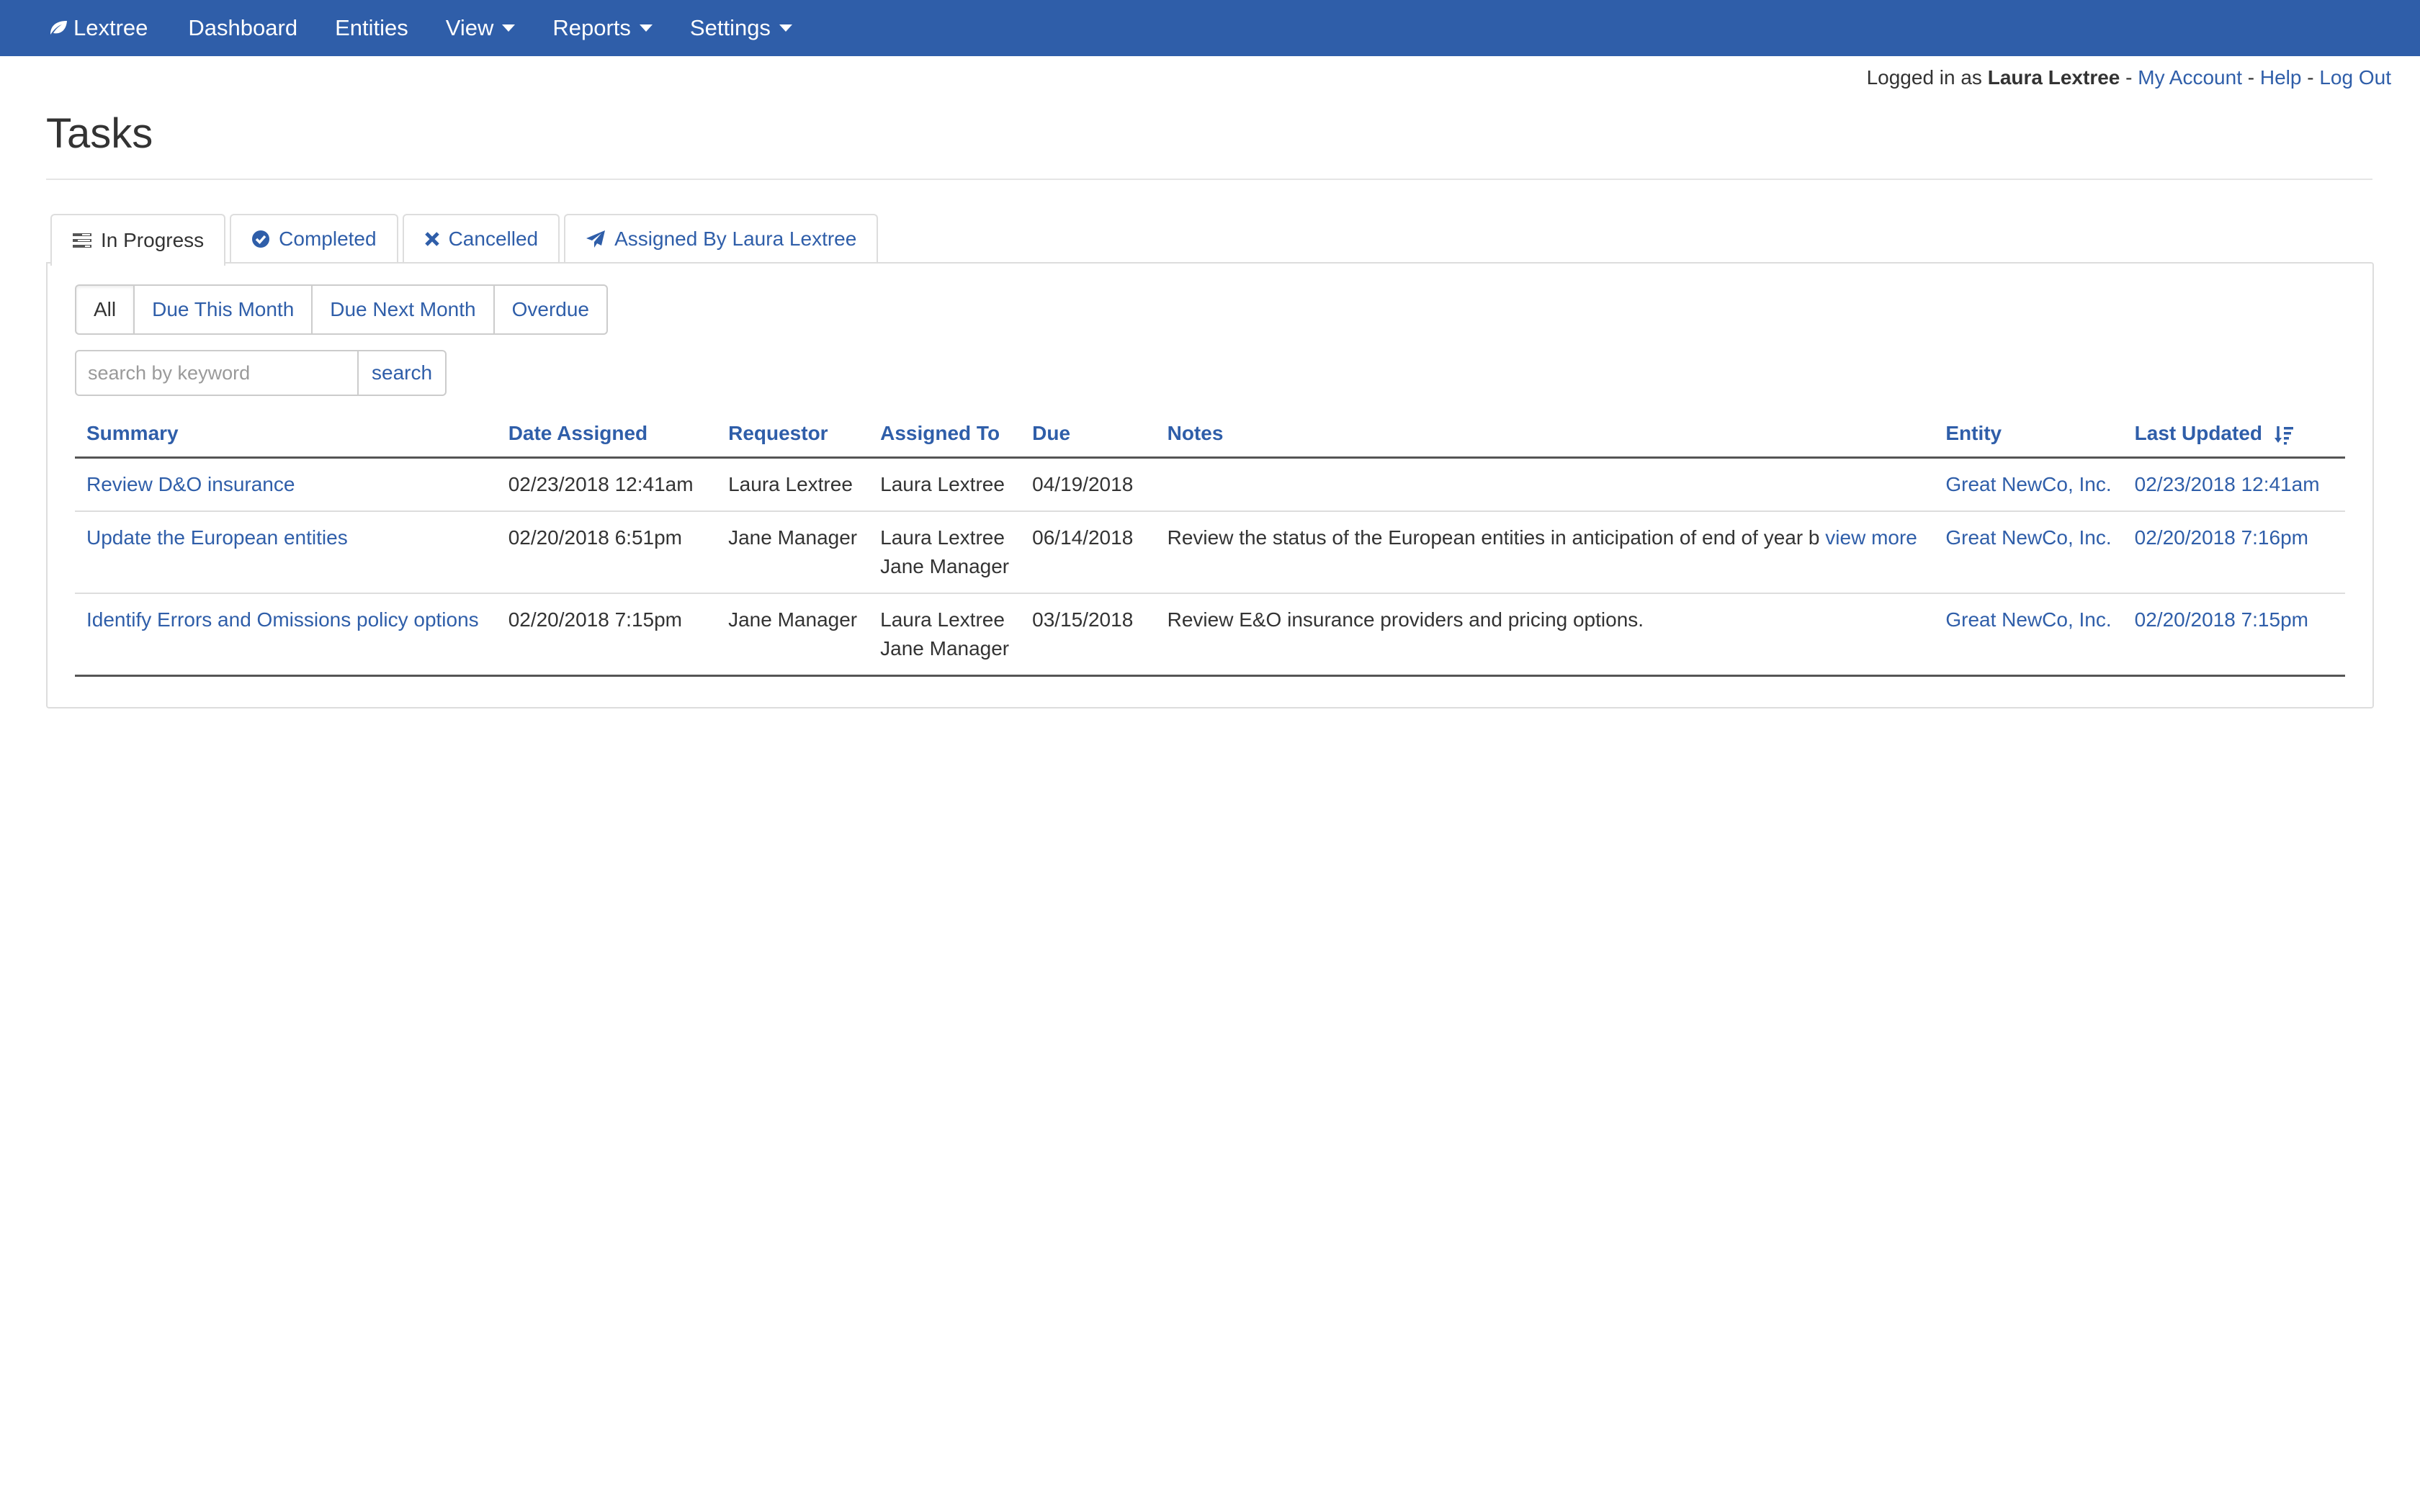 The width and height of the screenshot is (2420, 1512). I want to click on filter-overdue-button: Overdue, so click(550, 309).